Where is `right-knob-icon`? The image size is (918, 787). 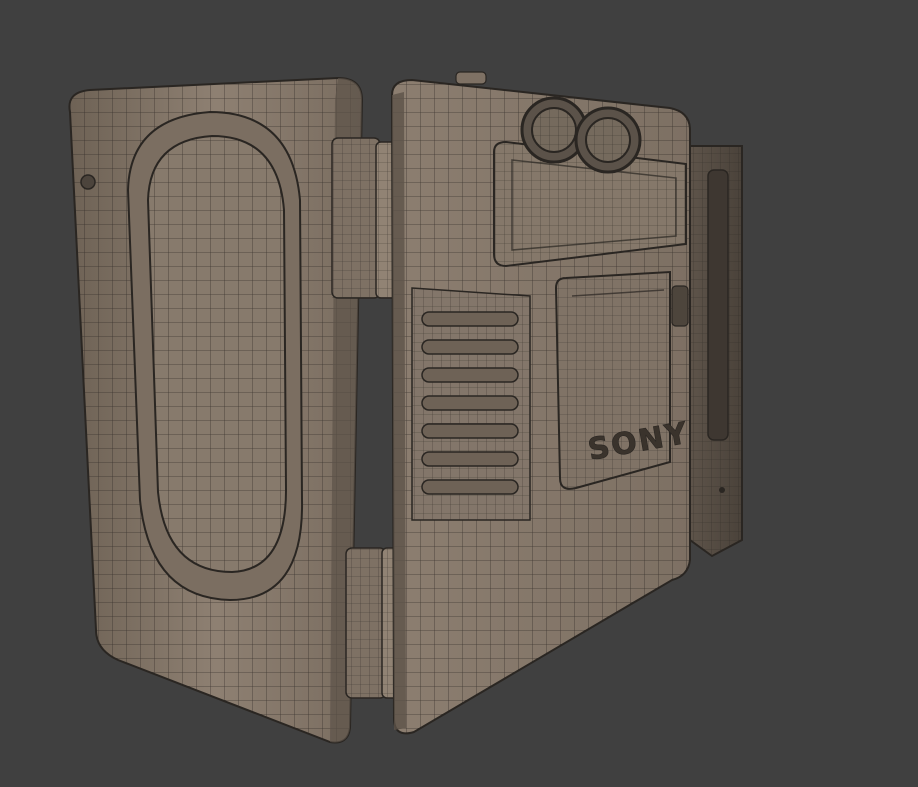 right-knob-icon is located at coordinates (608, 140).